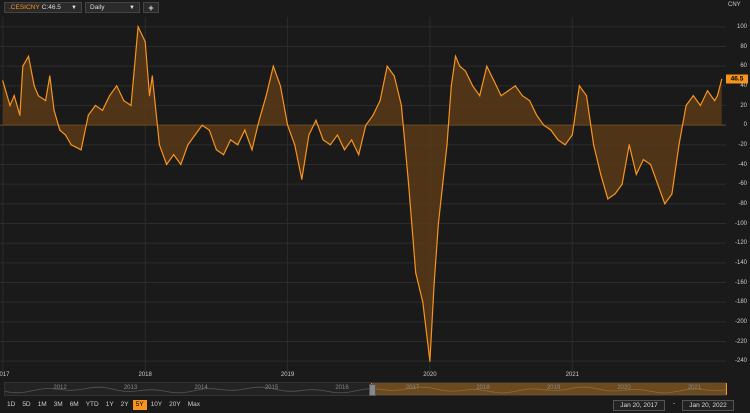 This screenshot has width=750, height=413. I want to click on symbol-selector: .CESICNY C:46.5 ▼, so click(43, 7).